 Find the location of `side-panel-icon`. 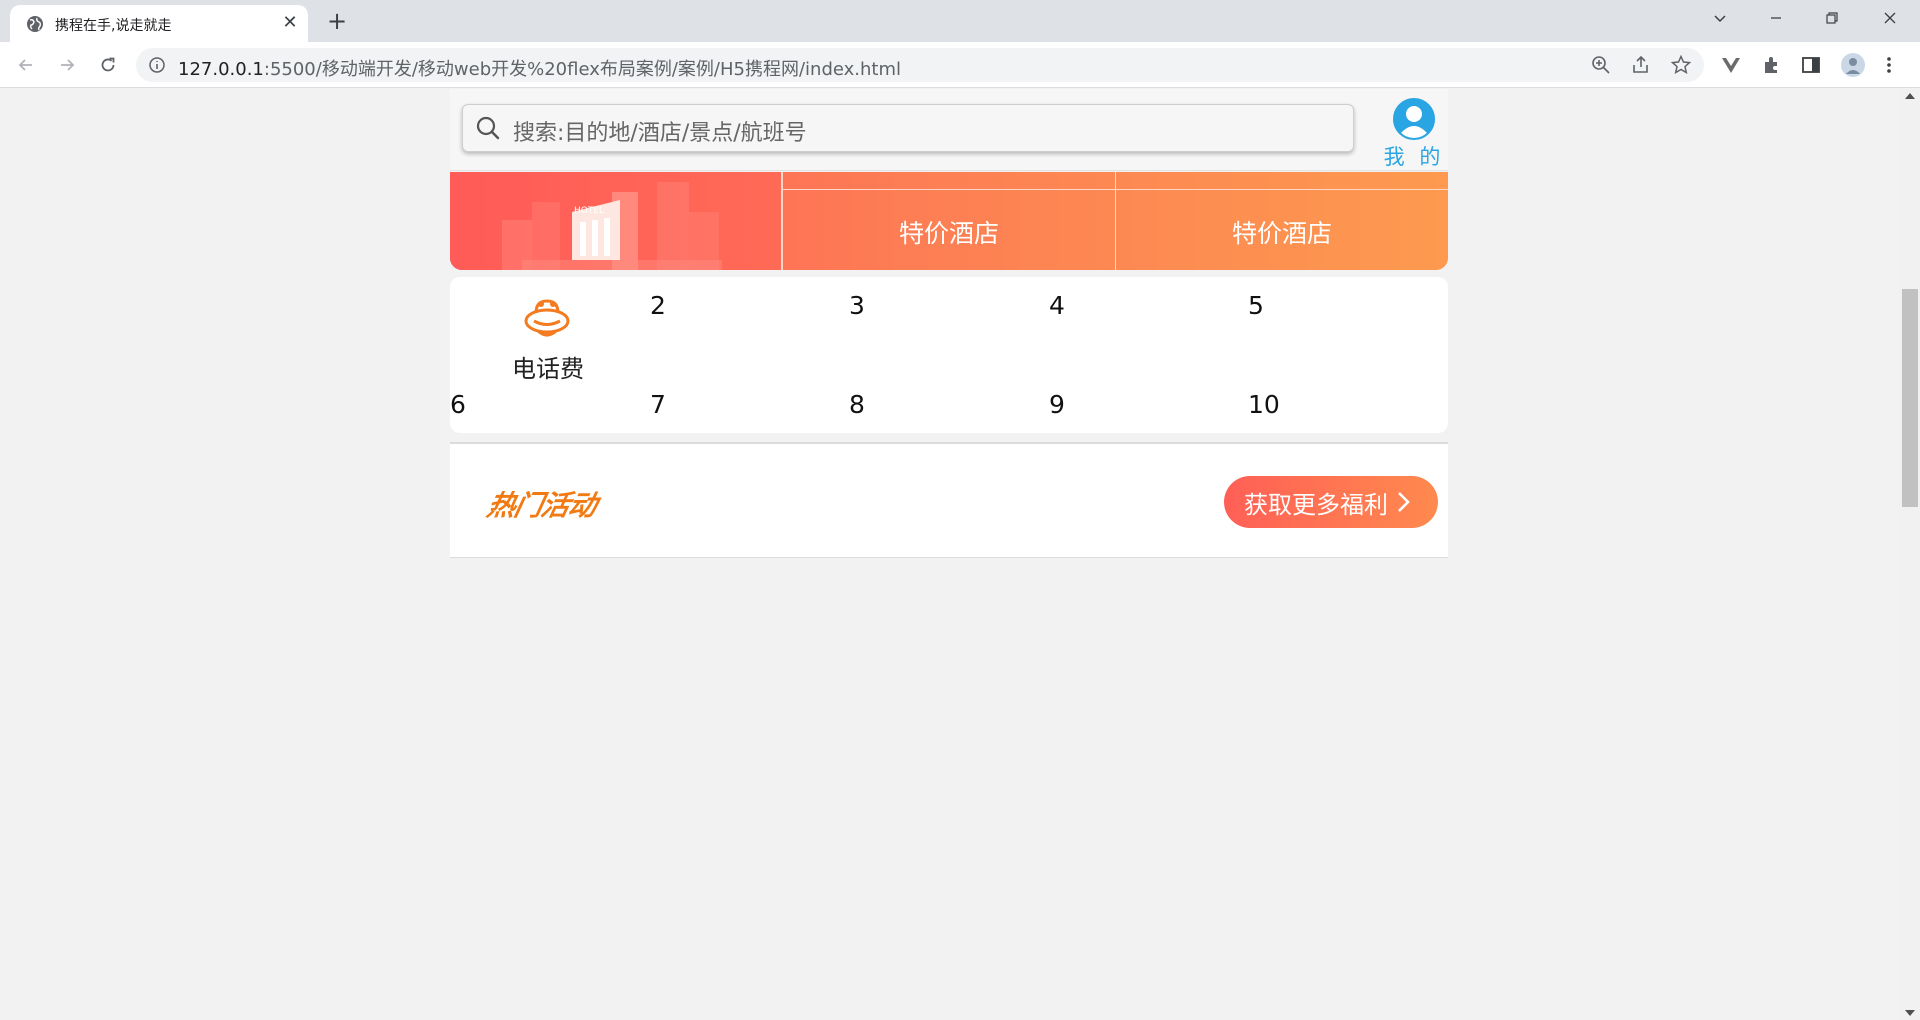

side-panel-icon is located at coordinates (1811, 65).